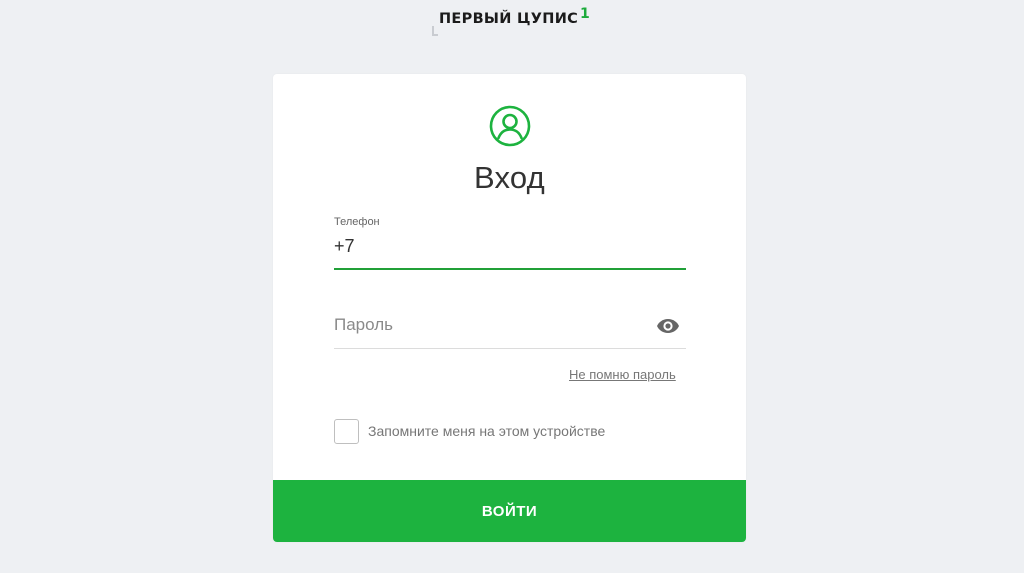  Describe the element at coordinates (486, 431) in the screenshot. I see `remember-me-label: Запомните меня на этом устройстве` at that location.